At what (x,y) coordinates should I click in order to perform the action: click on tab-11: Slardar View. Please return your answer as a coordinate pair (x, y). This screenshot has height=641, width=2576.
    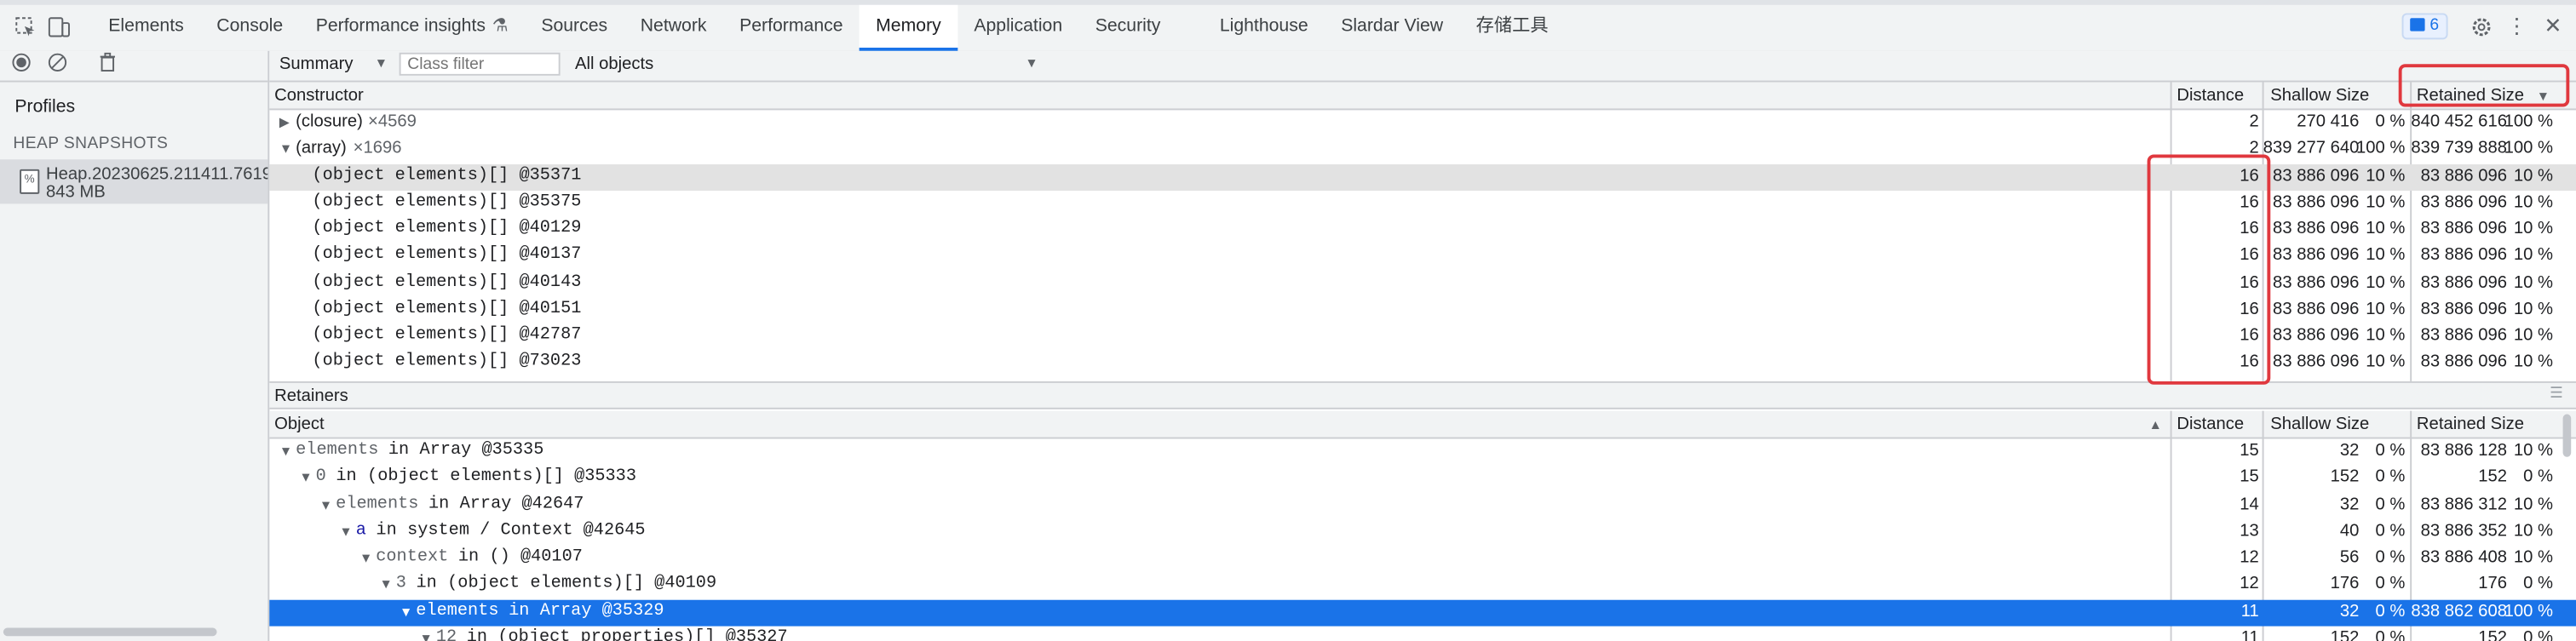
    Looking at the image, I should click on (1392, 28).